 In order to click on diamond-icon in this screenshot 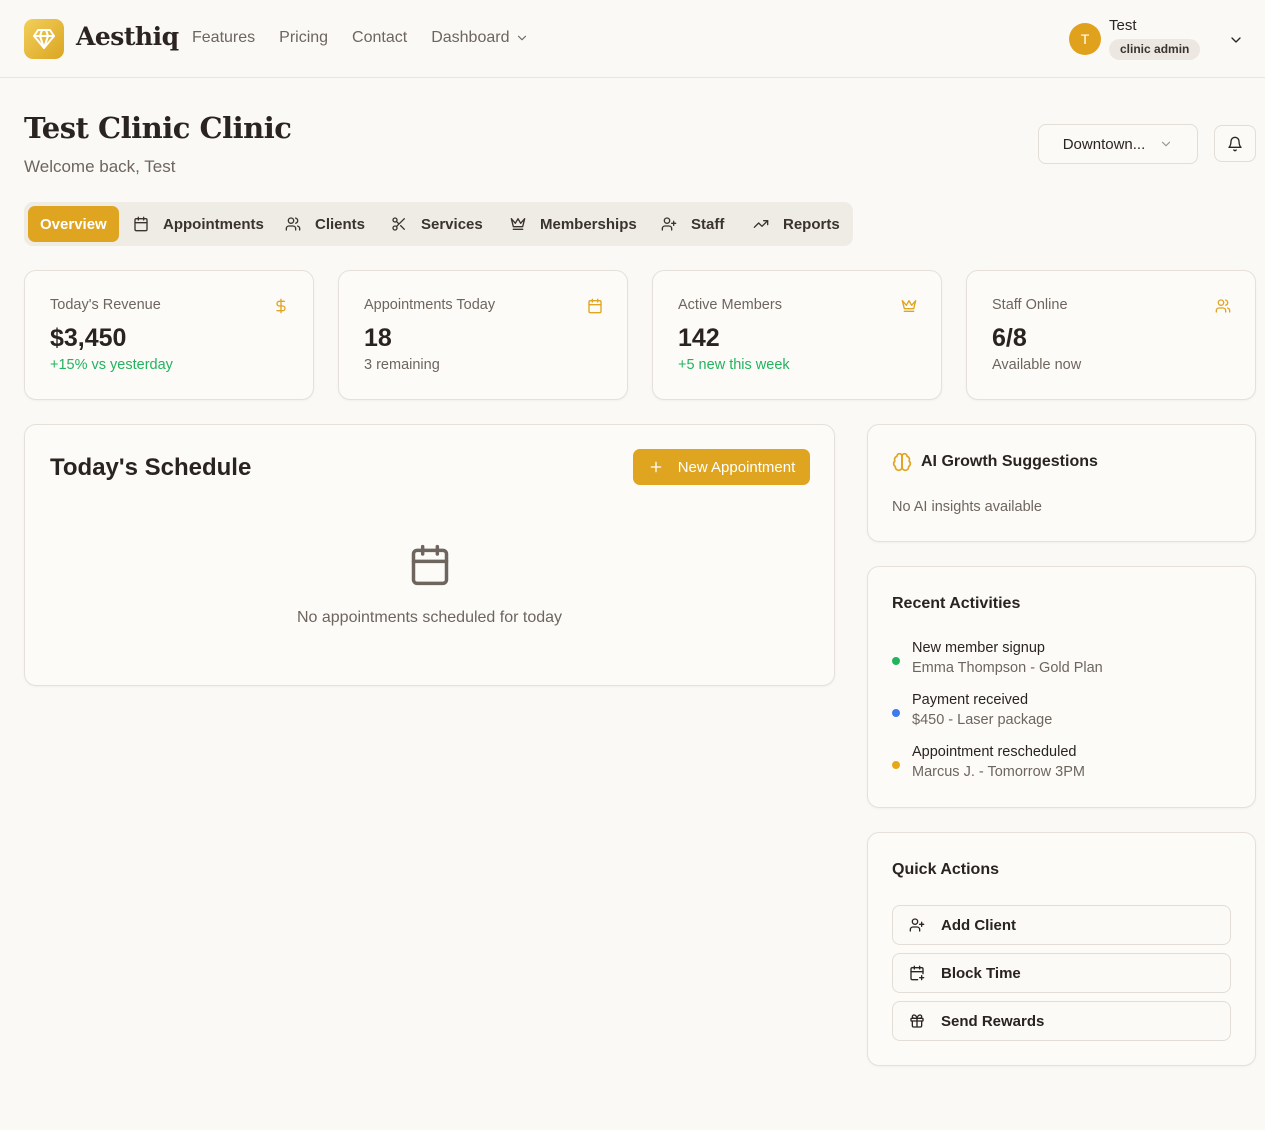, I will do `click(44, 39)`.